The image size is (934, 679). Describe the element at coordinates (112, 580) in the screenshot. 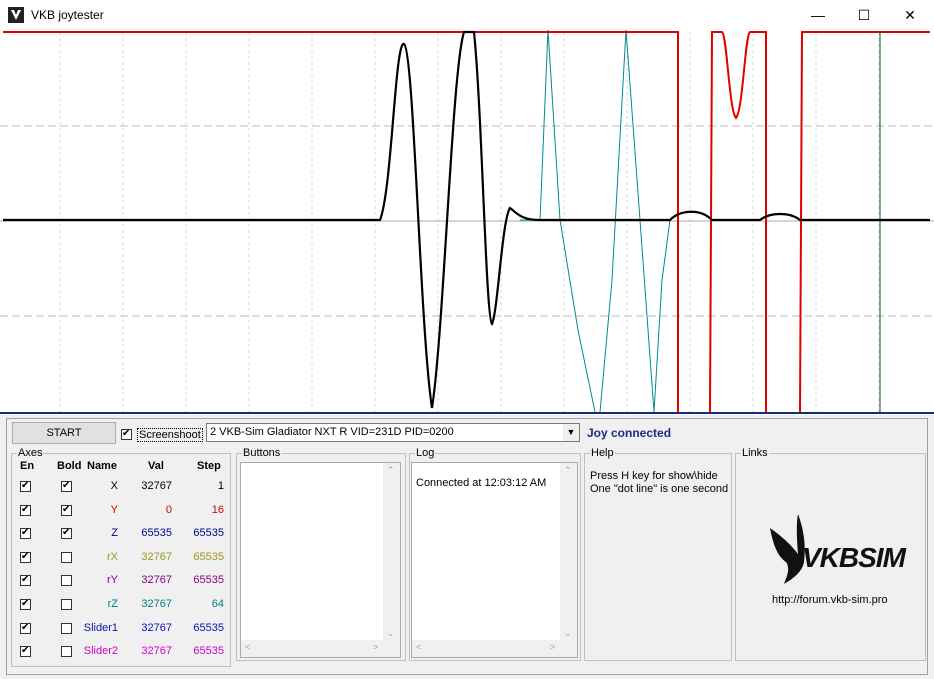

I see `axis-name: rY` at that location.